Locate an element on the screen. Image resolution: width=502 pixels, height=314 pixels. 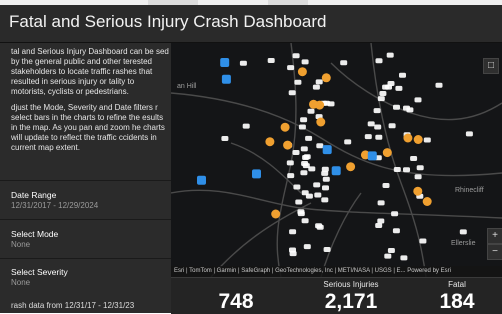
select-severity-filter: Select Severity None is located at coordinates (85, 277).